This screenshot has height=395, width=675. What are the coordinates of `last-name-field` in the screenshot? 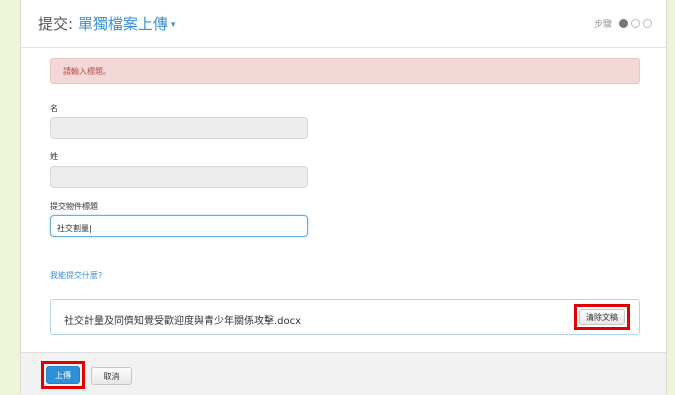 It's located at (179, 178).